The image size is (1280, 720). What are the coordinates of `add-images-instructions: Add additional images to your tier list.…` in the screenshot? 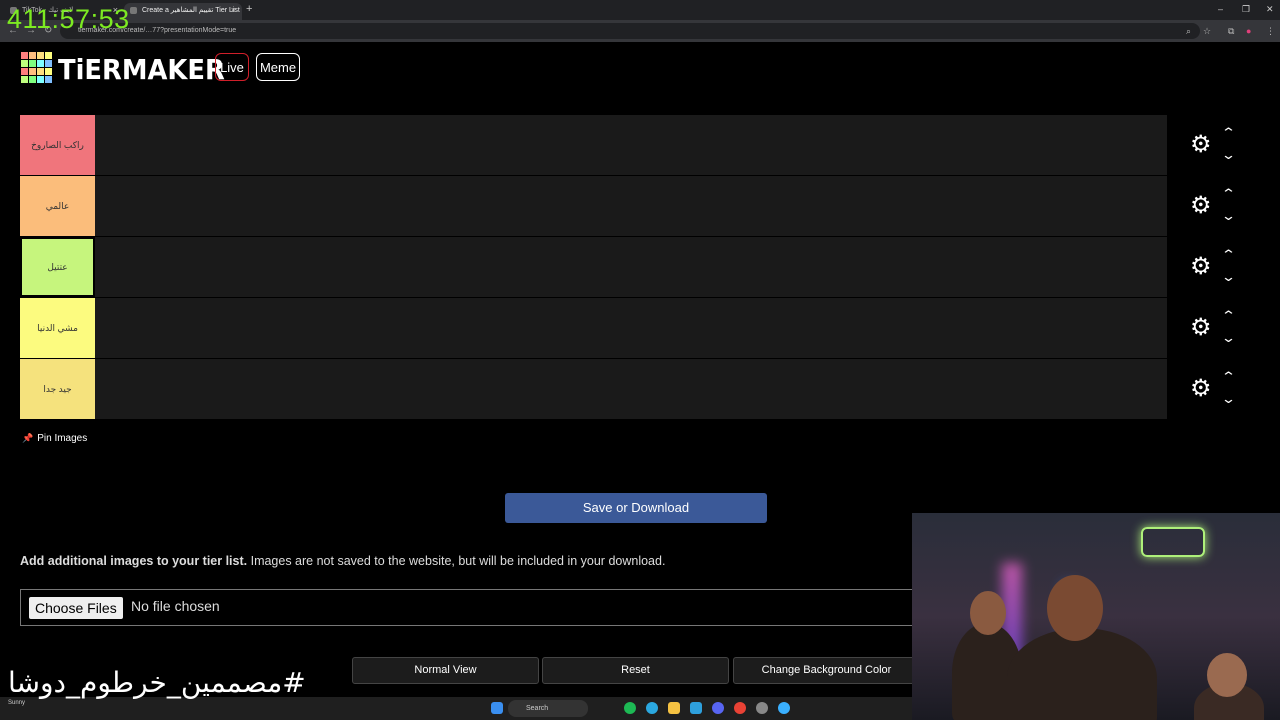 It's located at (342, 561).